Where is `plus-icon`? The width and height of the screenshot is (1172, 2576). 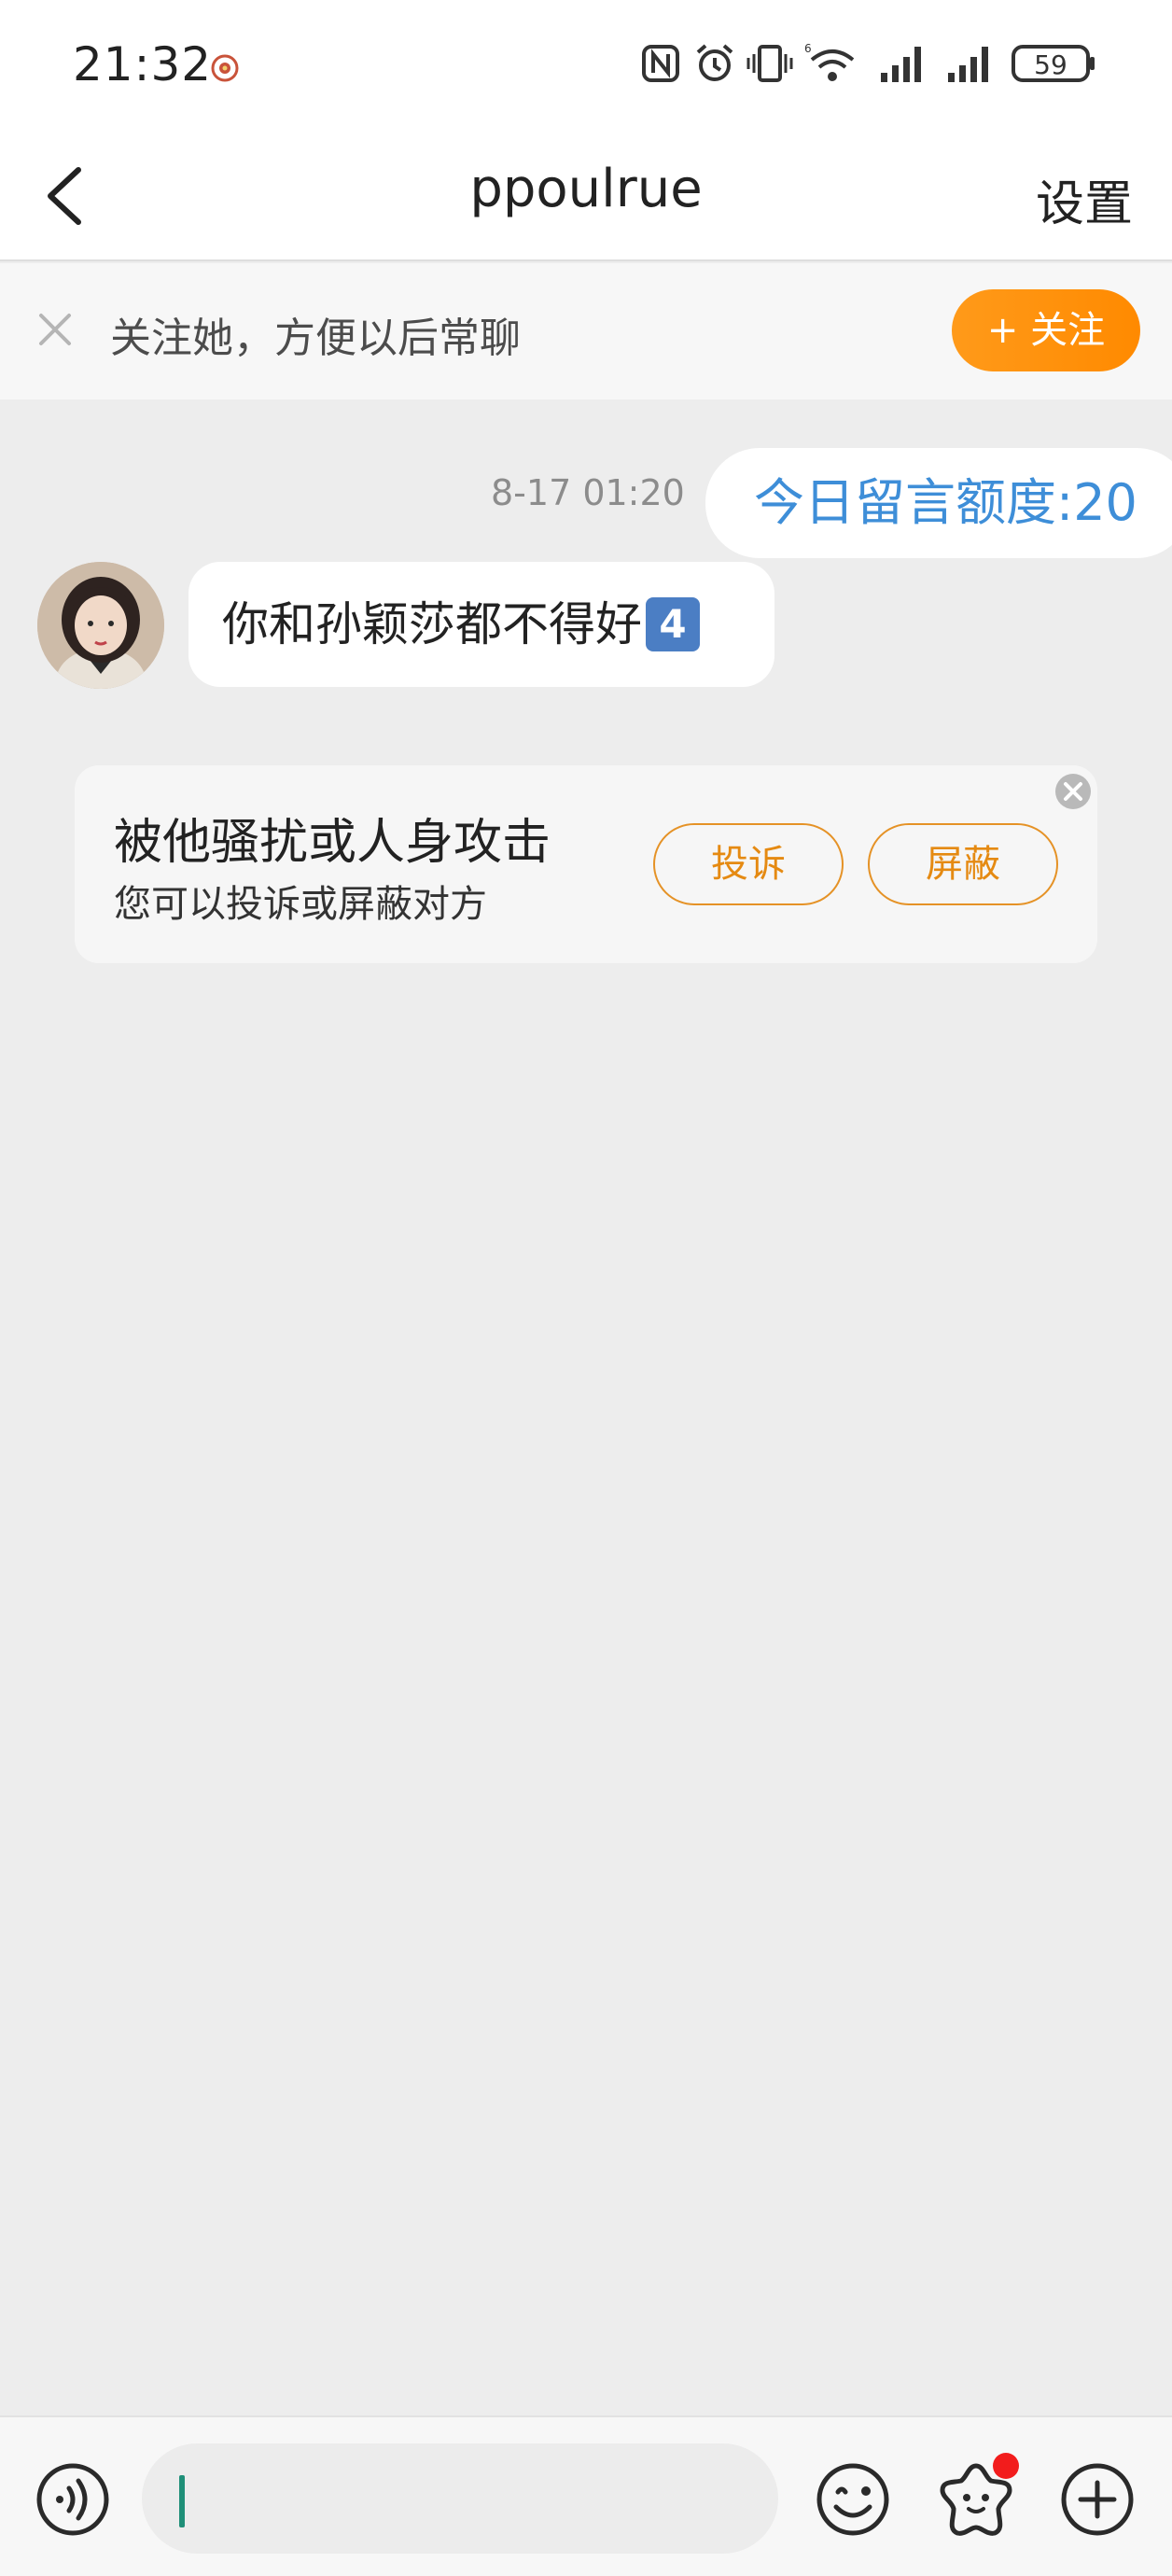 plus-icon is located at coordinates (1097, 2499).